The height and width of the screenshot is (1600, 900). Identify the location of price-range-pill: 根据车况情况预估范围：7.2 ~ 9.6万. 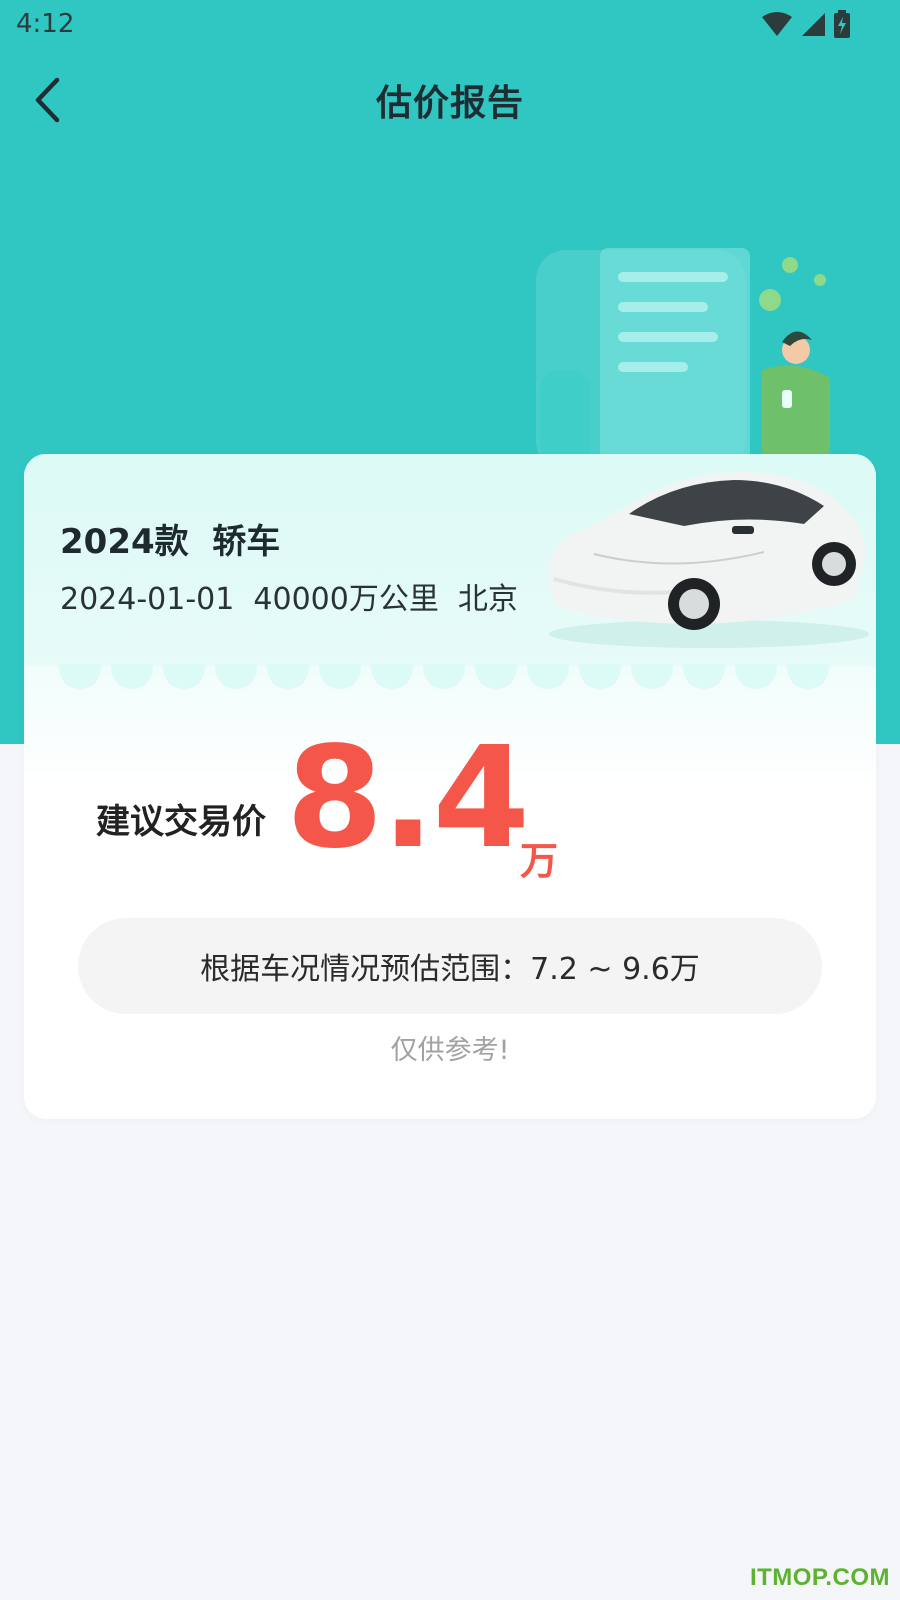
(450, 966).